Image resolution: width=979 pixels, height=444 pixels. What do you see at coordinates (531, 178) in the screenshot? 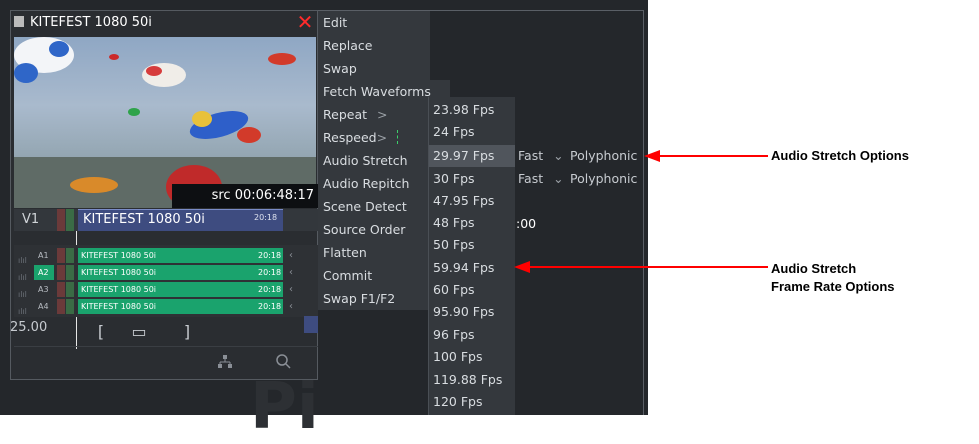
I see `repitch-speed-value: Fast` at bounding box center [531, 178].